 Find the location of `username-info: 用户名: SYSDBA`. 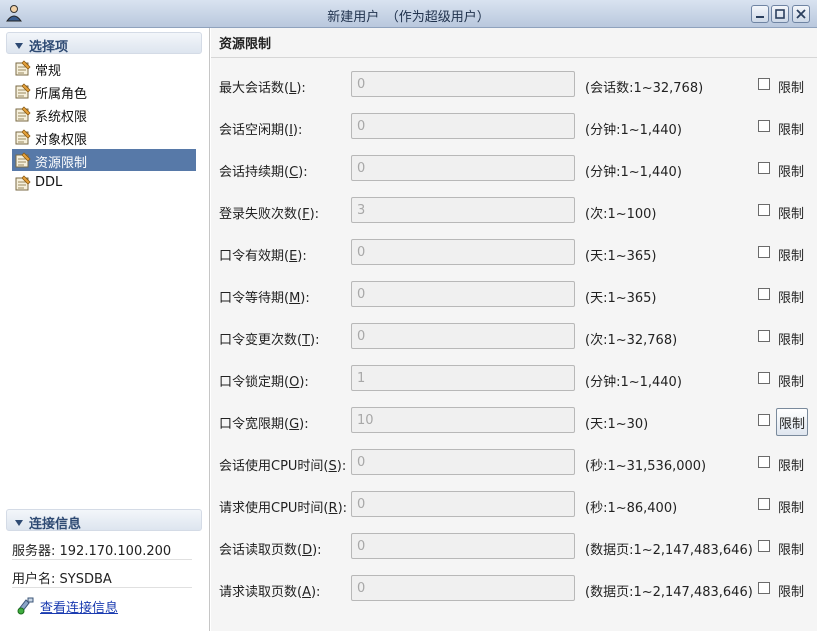

username-info: 用户名: SYSDBA is located at coordinates (102, 576).